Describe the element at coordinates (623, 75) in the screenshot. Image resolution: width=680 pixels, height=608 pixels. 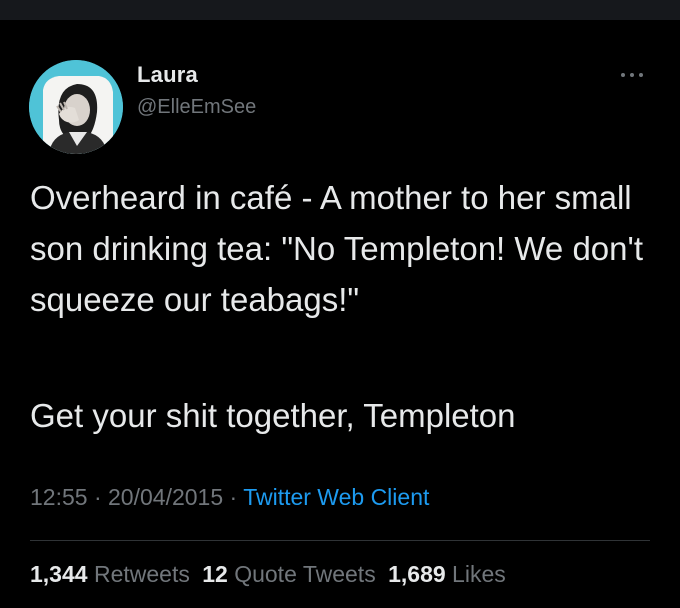
I see `more-horizontal-icon` at that location.